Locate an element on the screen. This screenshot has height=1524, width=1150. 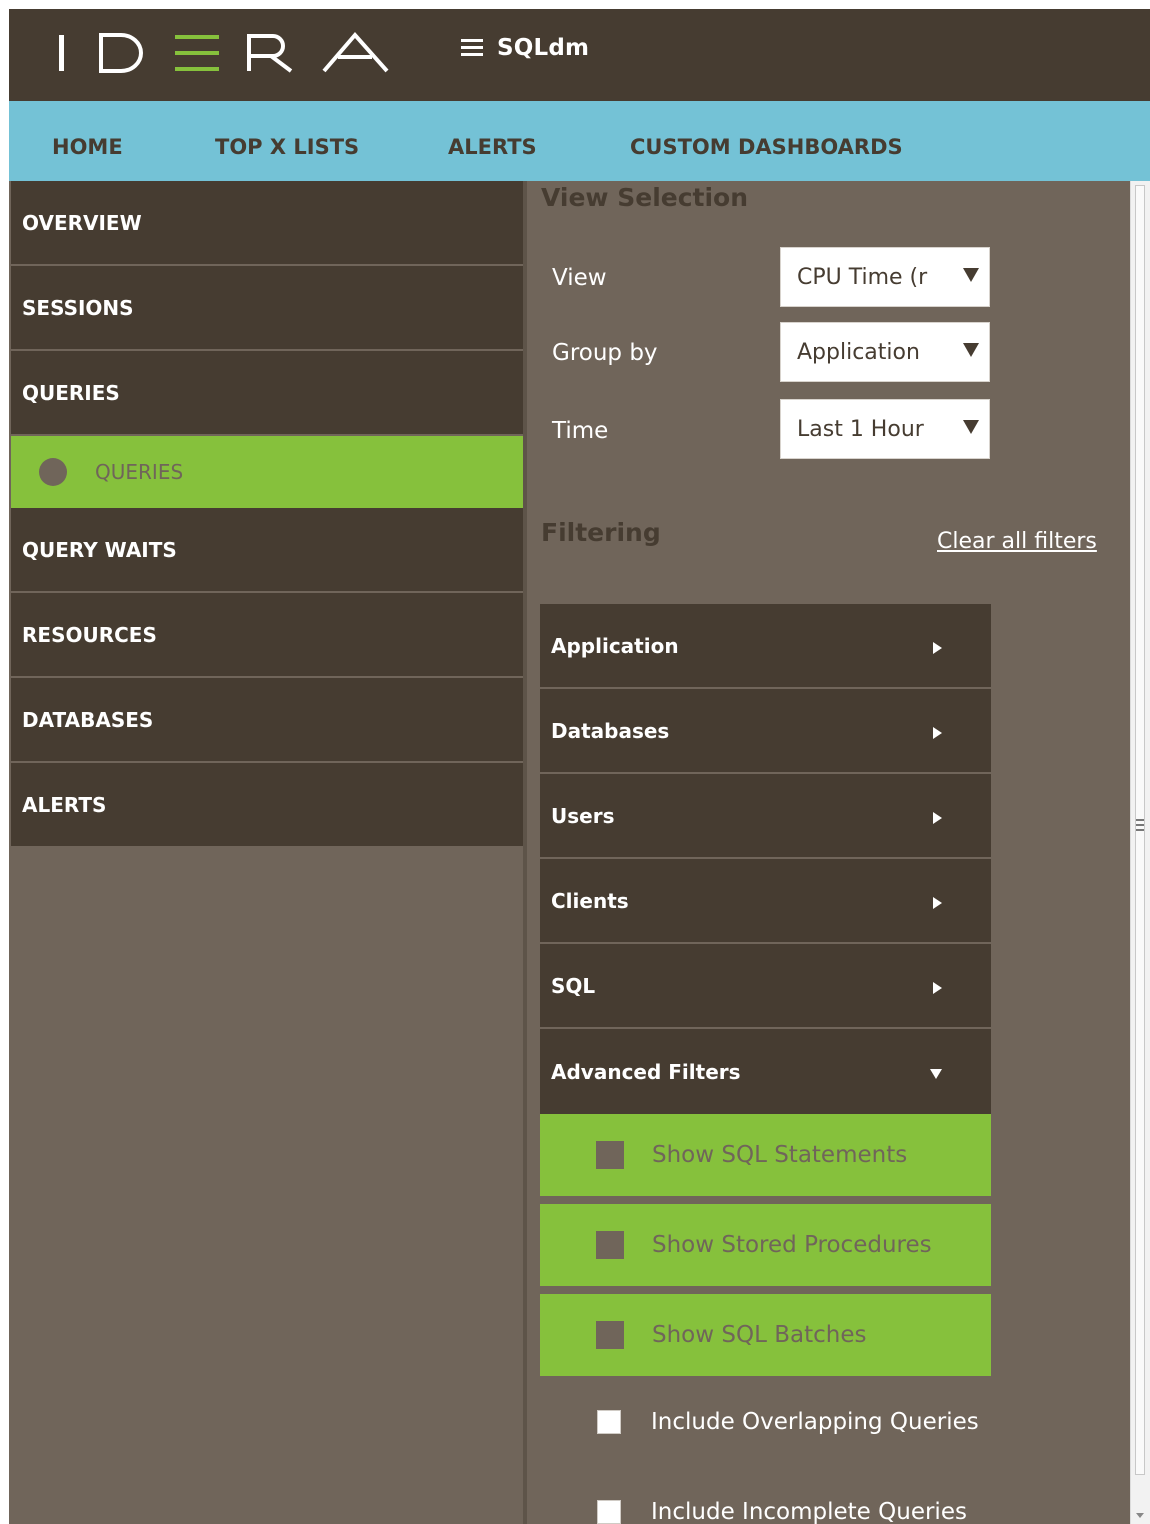
include-incomplete-queries-checkbox: Include Incomplete Queries is located at coordinates (782, 1511).